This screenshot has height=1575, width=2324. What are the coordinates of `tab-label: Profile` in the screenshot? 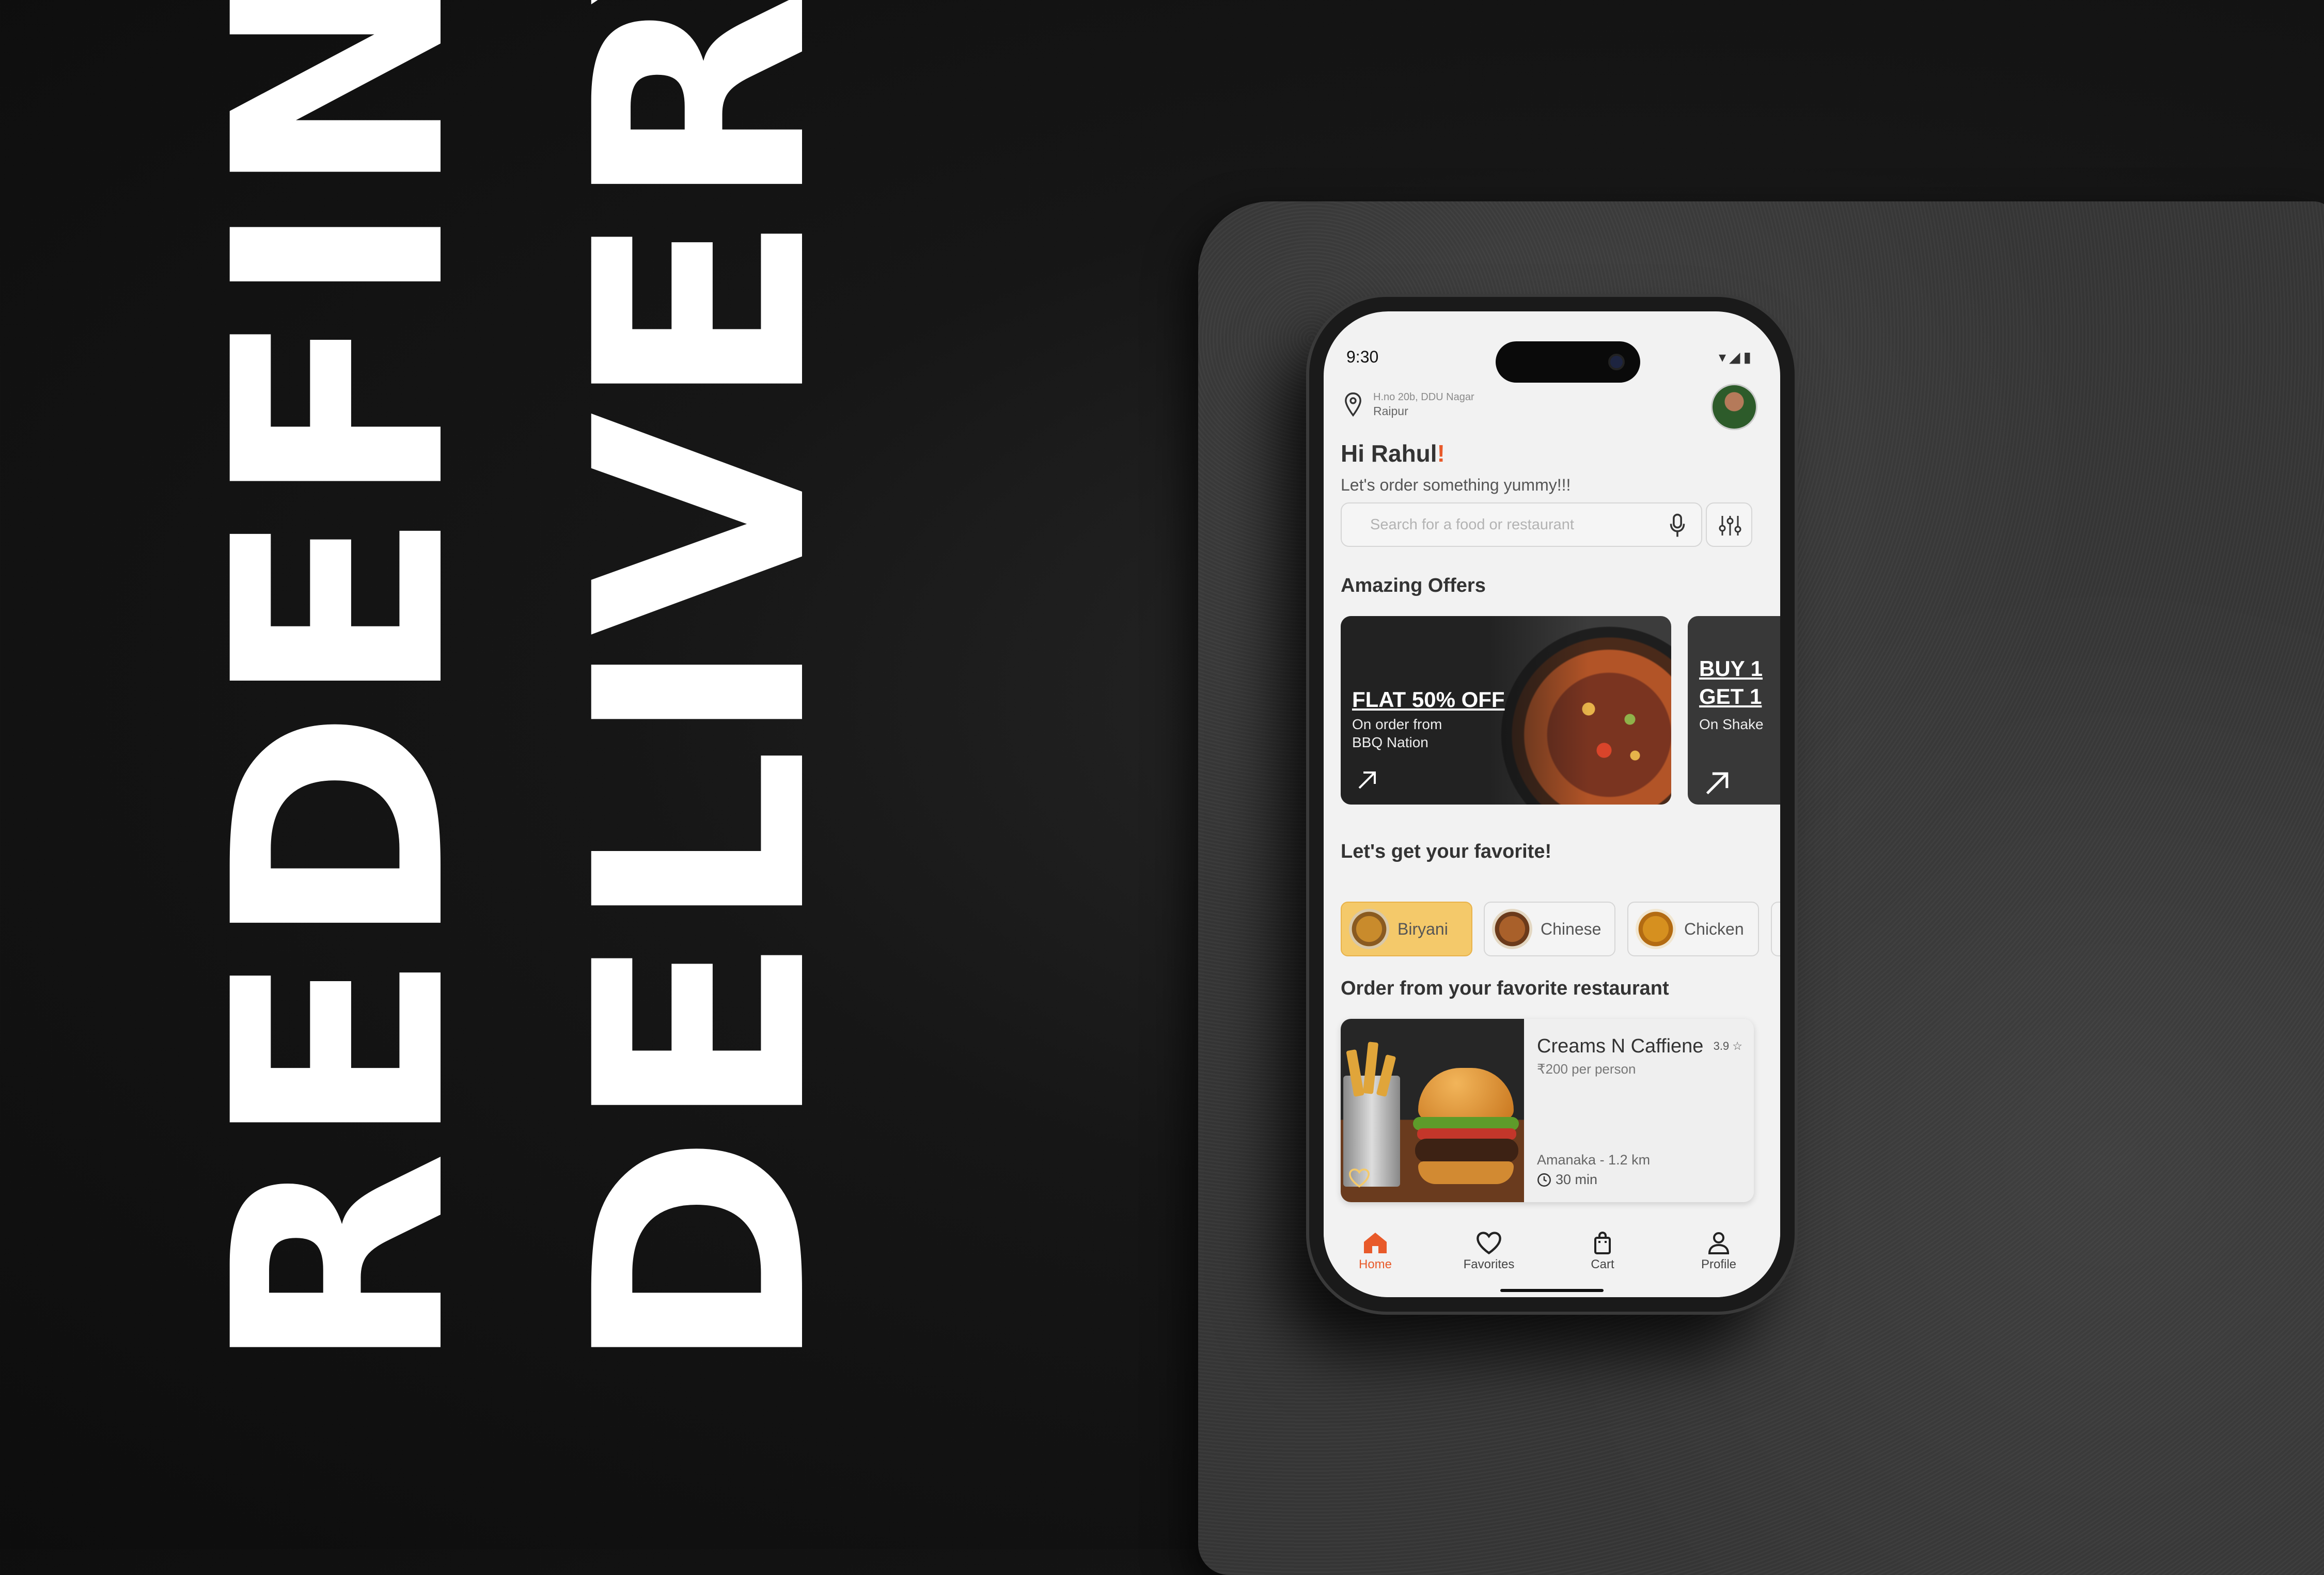 It's located at (1719, 1264).